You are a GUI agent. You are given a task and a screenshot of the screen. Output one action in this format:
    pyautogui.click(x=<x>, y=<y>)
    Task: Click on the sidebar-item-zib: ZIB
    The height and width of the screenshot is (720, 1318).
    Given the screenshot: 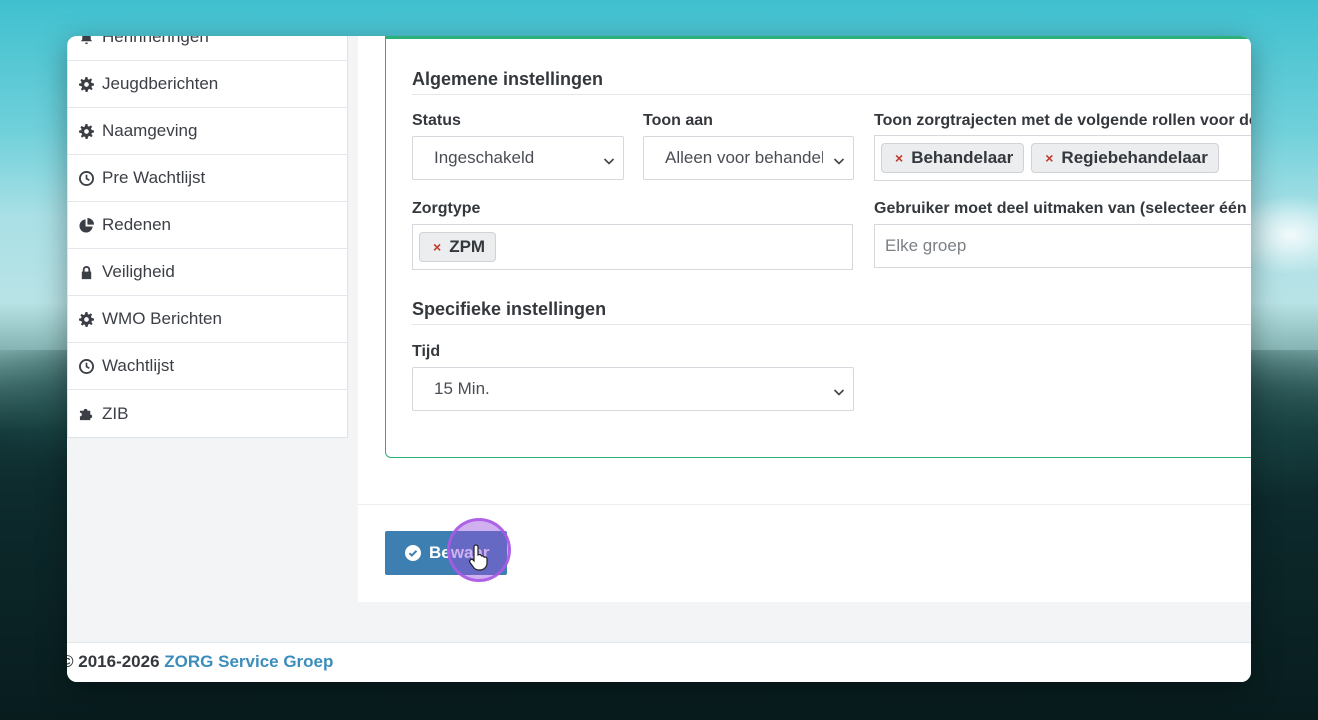 What is the action you would take?
    pyautogui.click(x=207, y=413)
    